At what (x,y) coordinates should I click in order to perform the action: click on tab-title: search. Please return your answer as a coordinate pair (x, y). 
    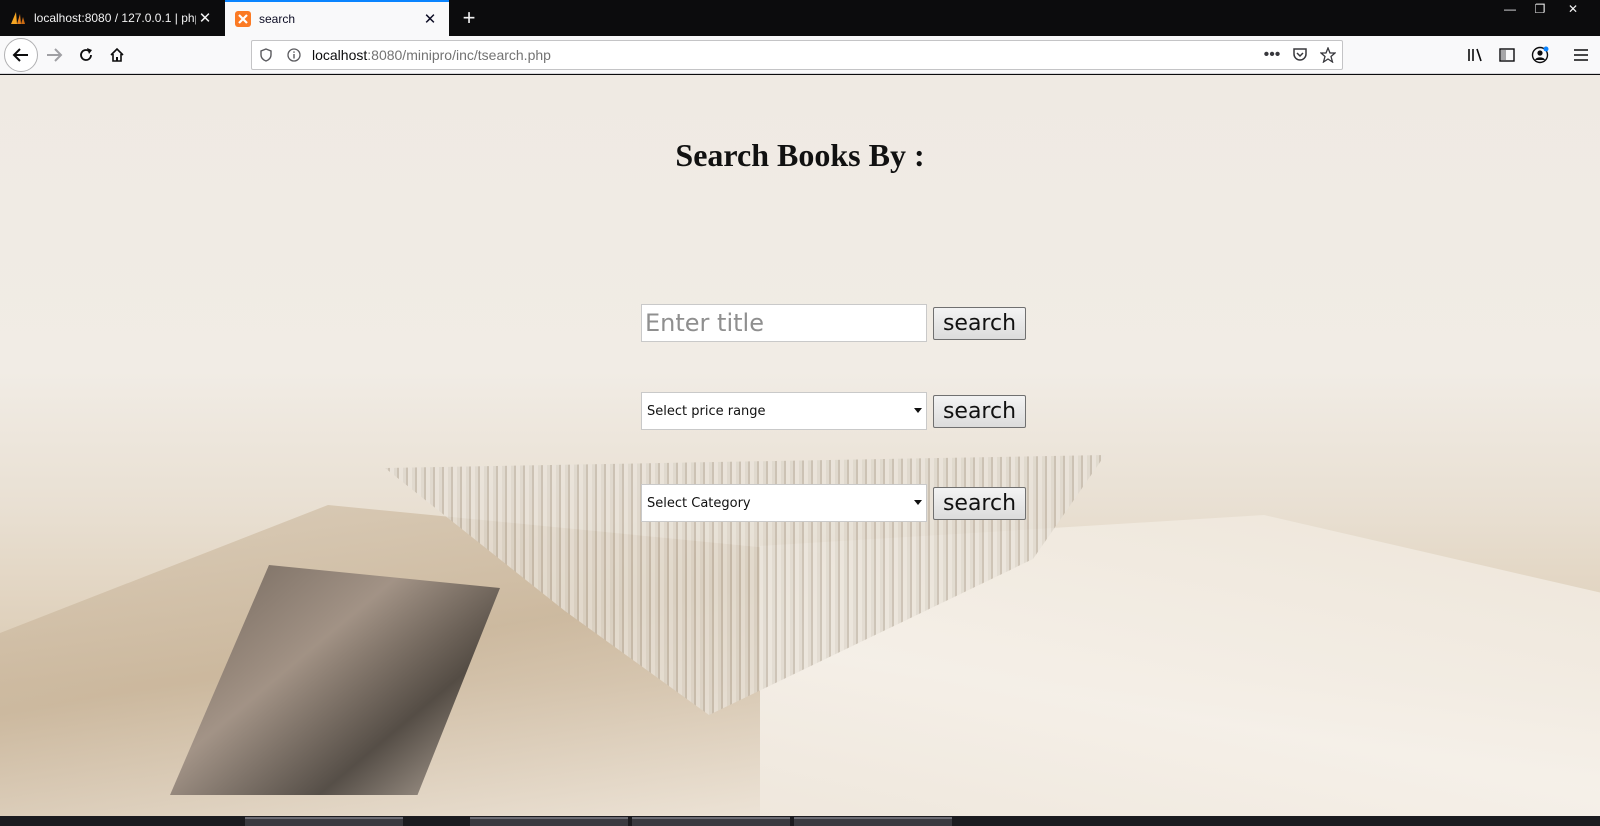
    Looking at the image, I should click on (277, 19).